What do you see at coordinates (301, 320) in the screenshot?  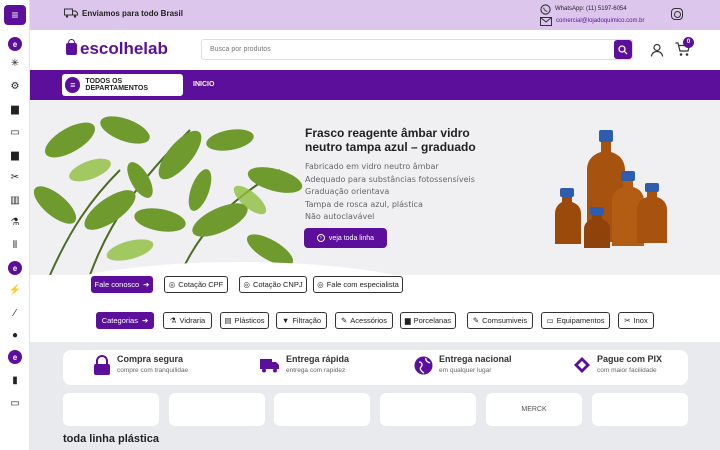 I see `category-filtracao: ▼ Filtração` at bounding box center [301, 320].